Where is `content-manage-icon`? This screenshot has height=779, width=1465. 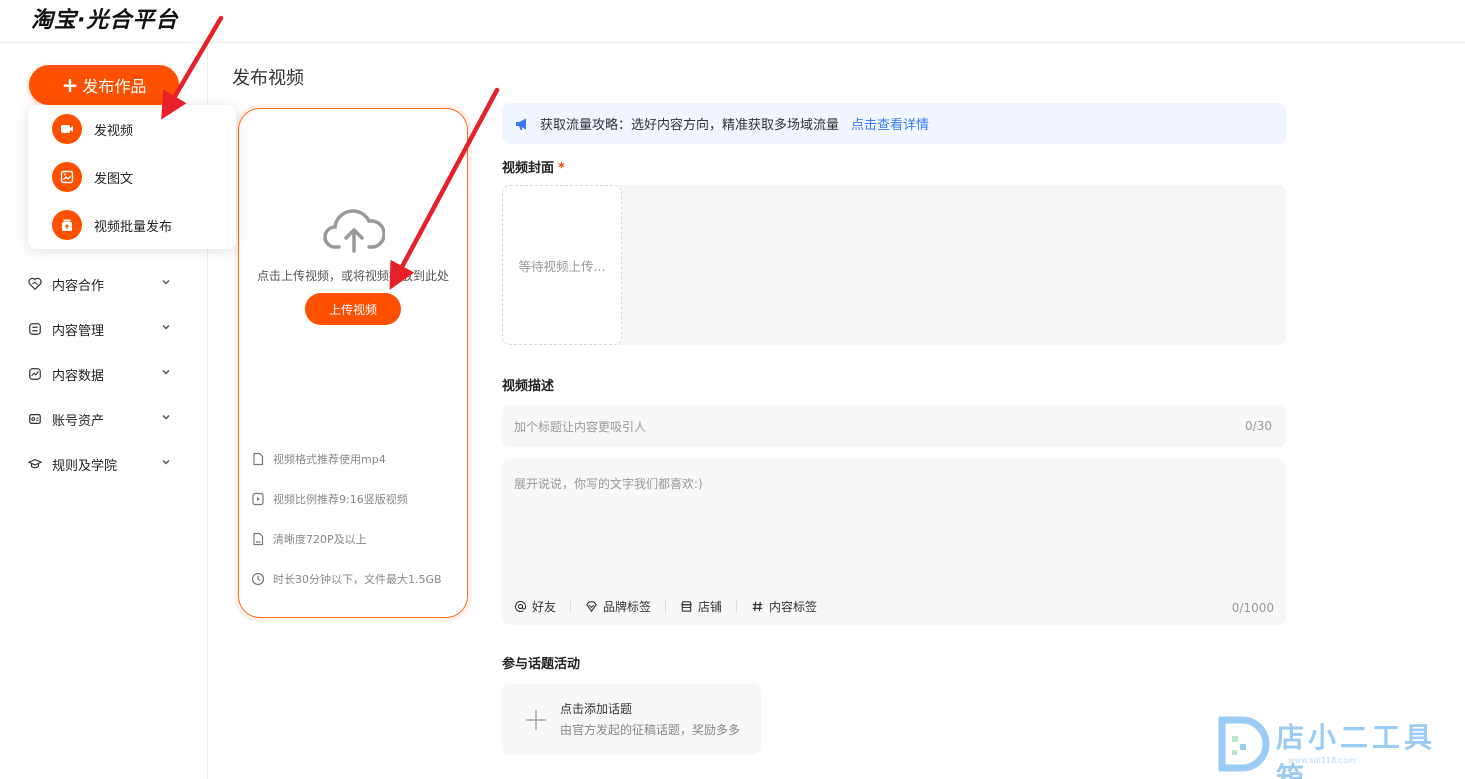
content-manage-icon is located at coordinates (35, 329).